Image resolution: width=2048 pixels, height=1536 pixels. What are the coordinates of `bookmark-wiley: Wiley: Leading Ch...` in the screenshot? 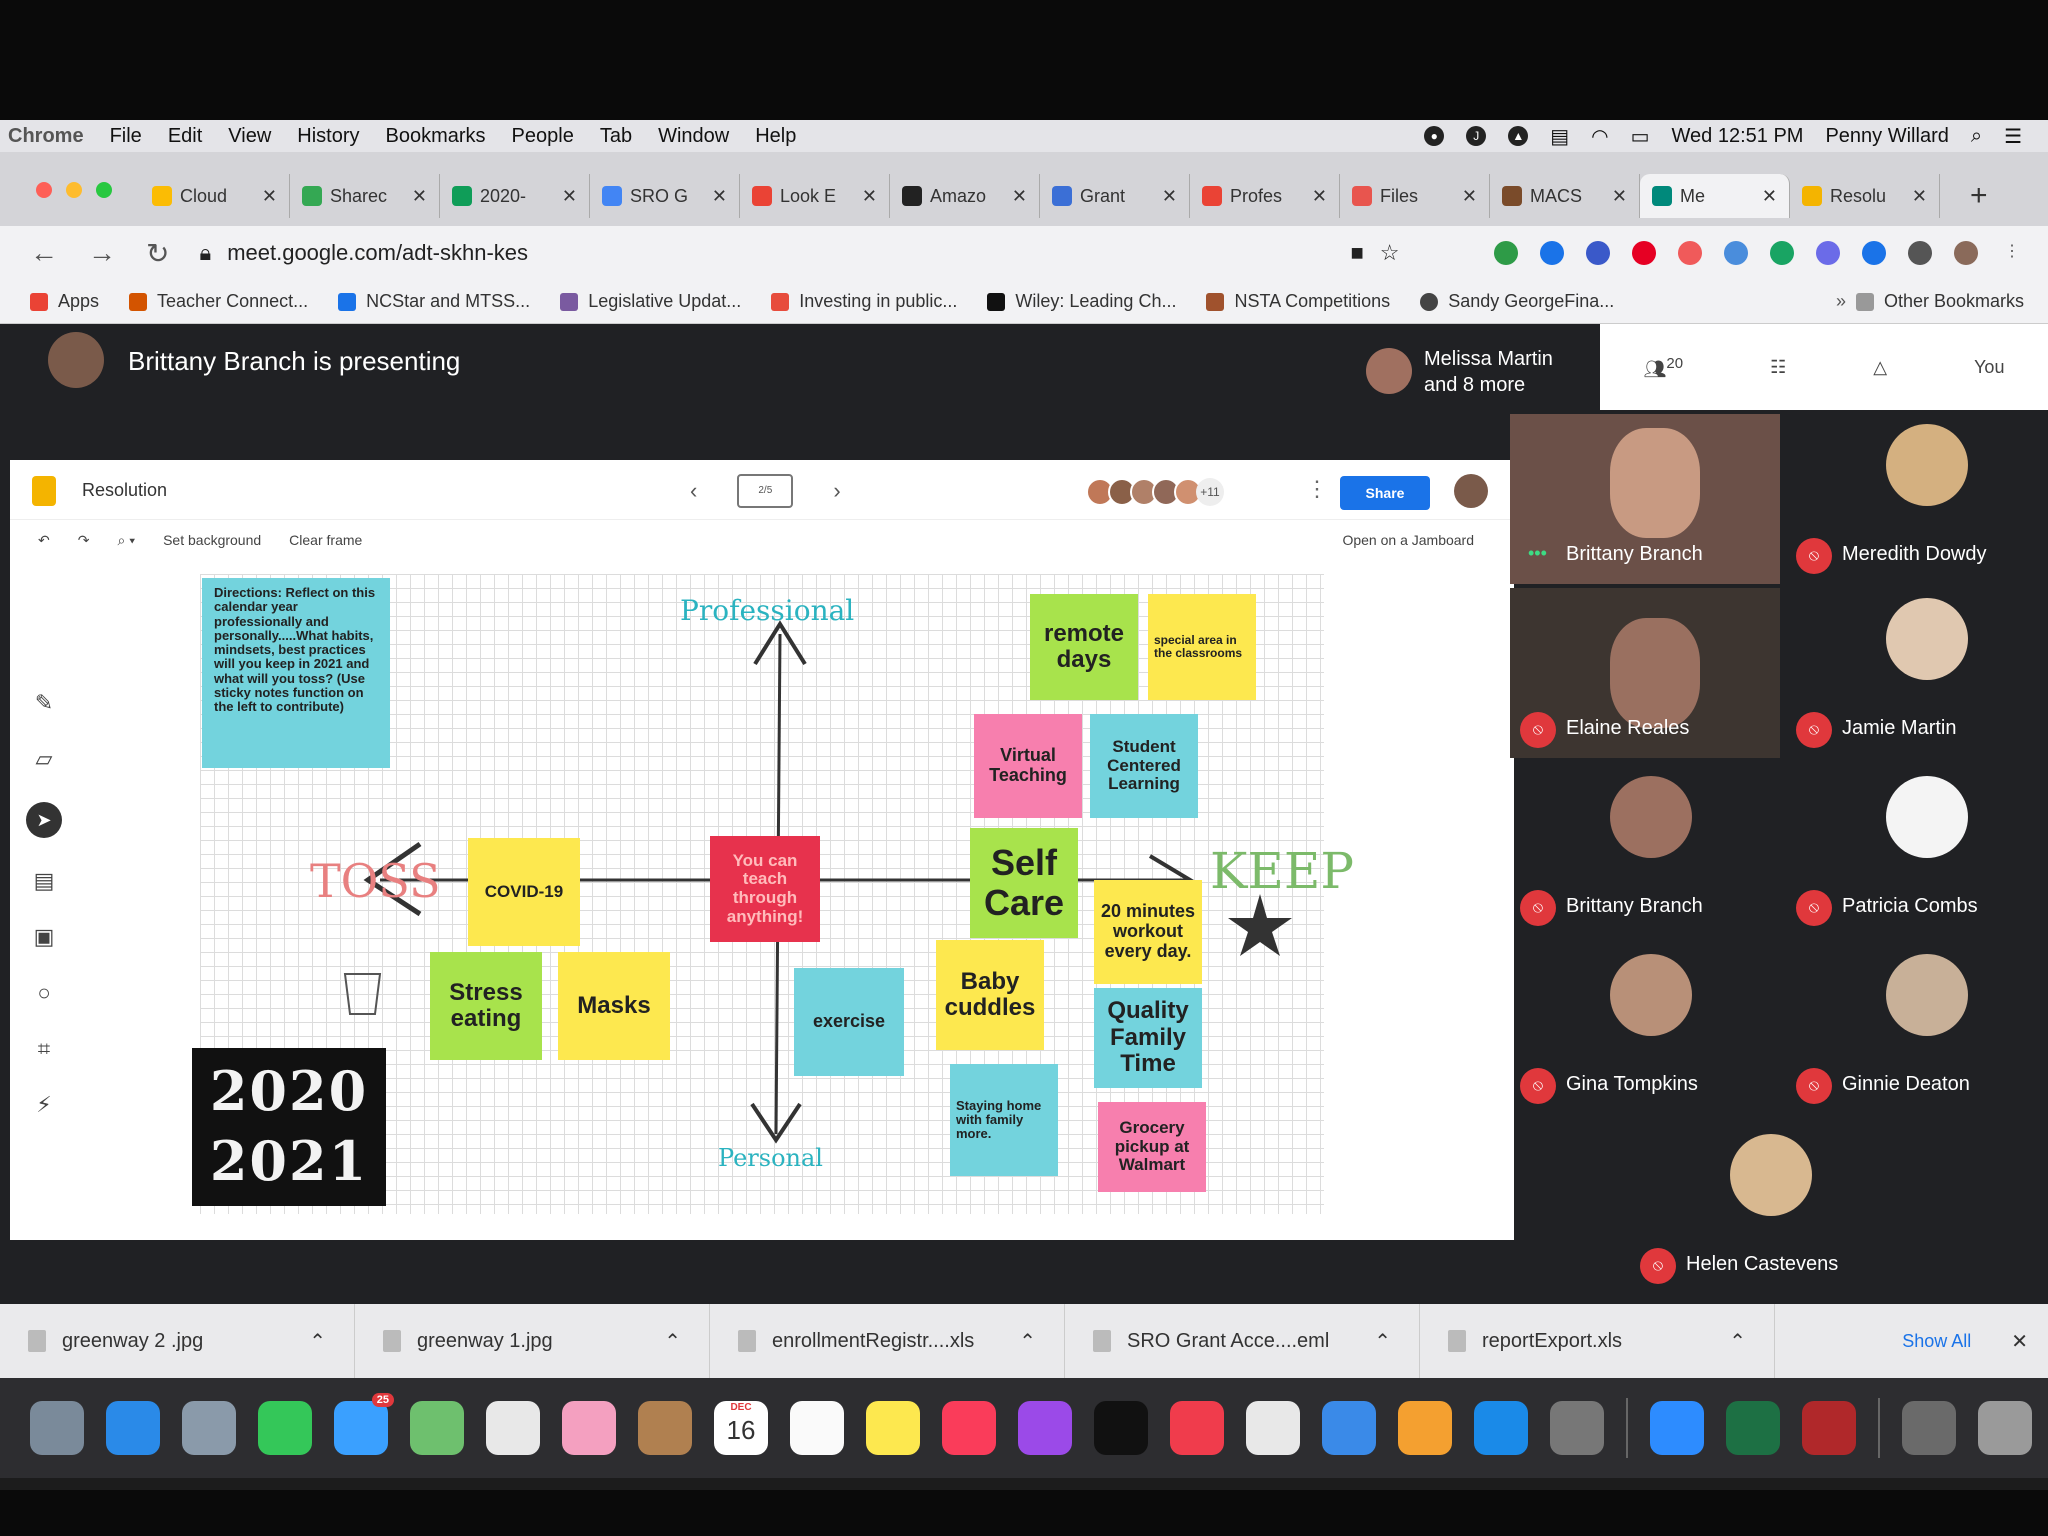 It's located at (1081, 301).